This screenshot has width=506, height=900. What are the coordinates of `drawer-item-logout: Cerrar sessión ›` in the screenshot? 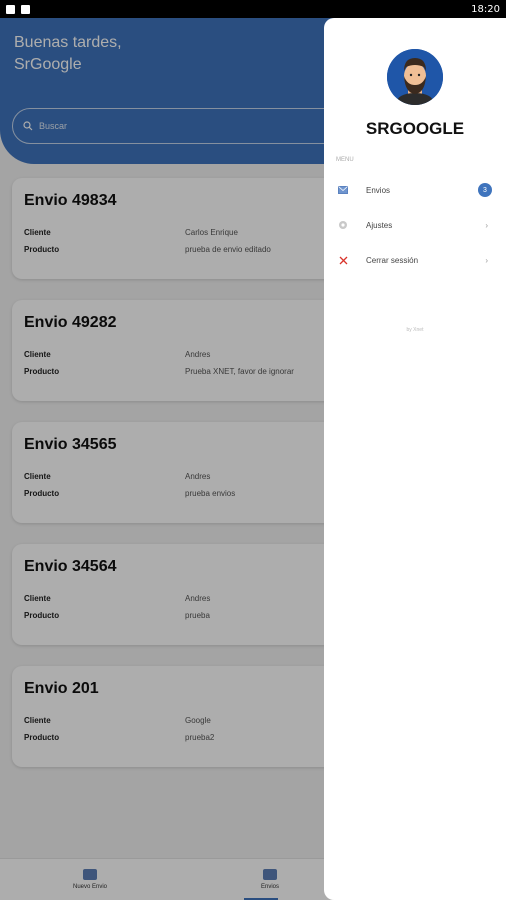 It's located at (415, 260).